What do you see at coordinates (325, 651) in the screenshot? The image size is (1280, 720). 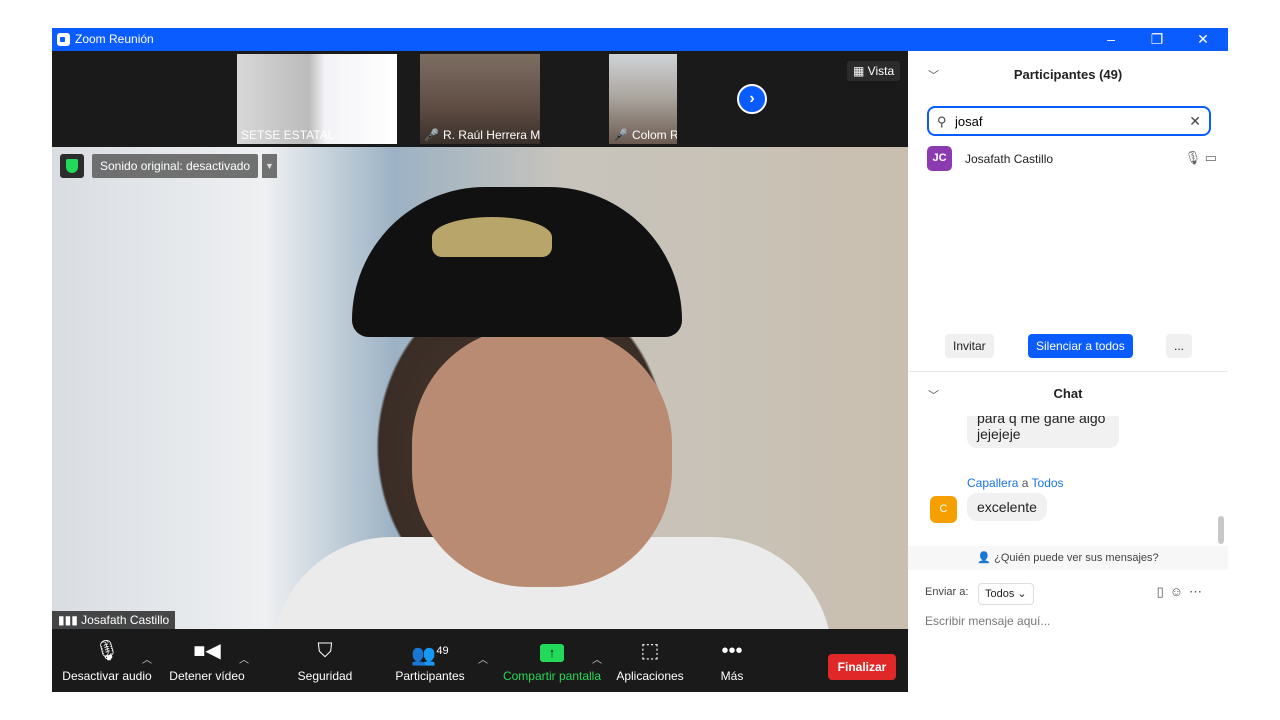 I see `shield-icon: ⛉` at bounding box center [325, 651].